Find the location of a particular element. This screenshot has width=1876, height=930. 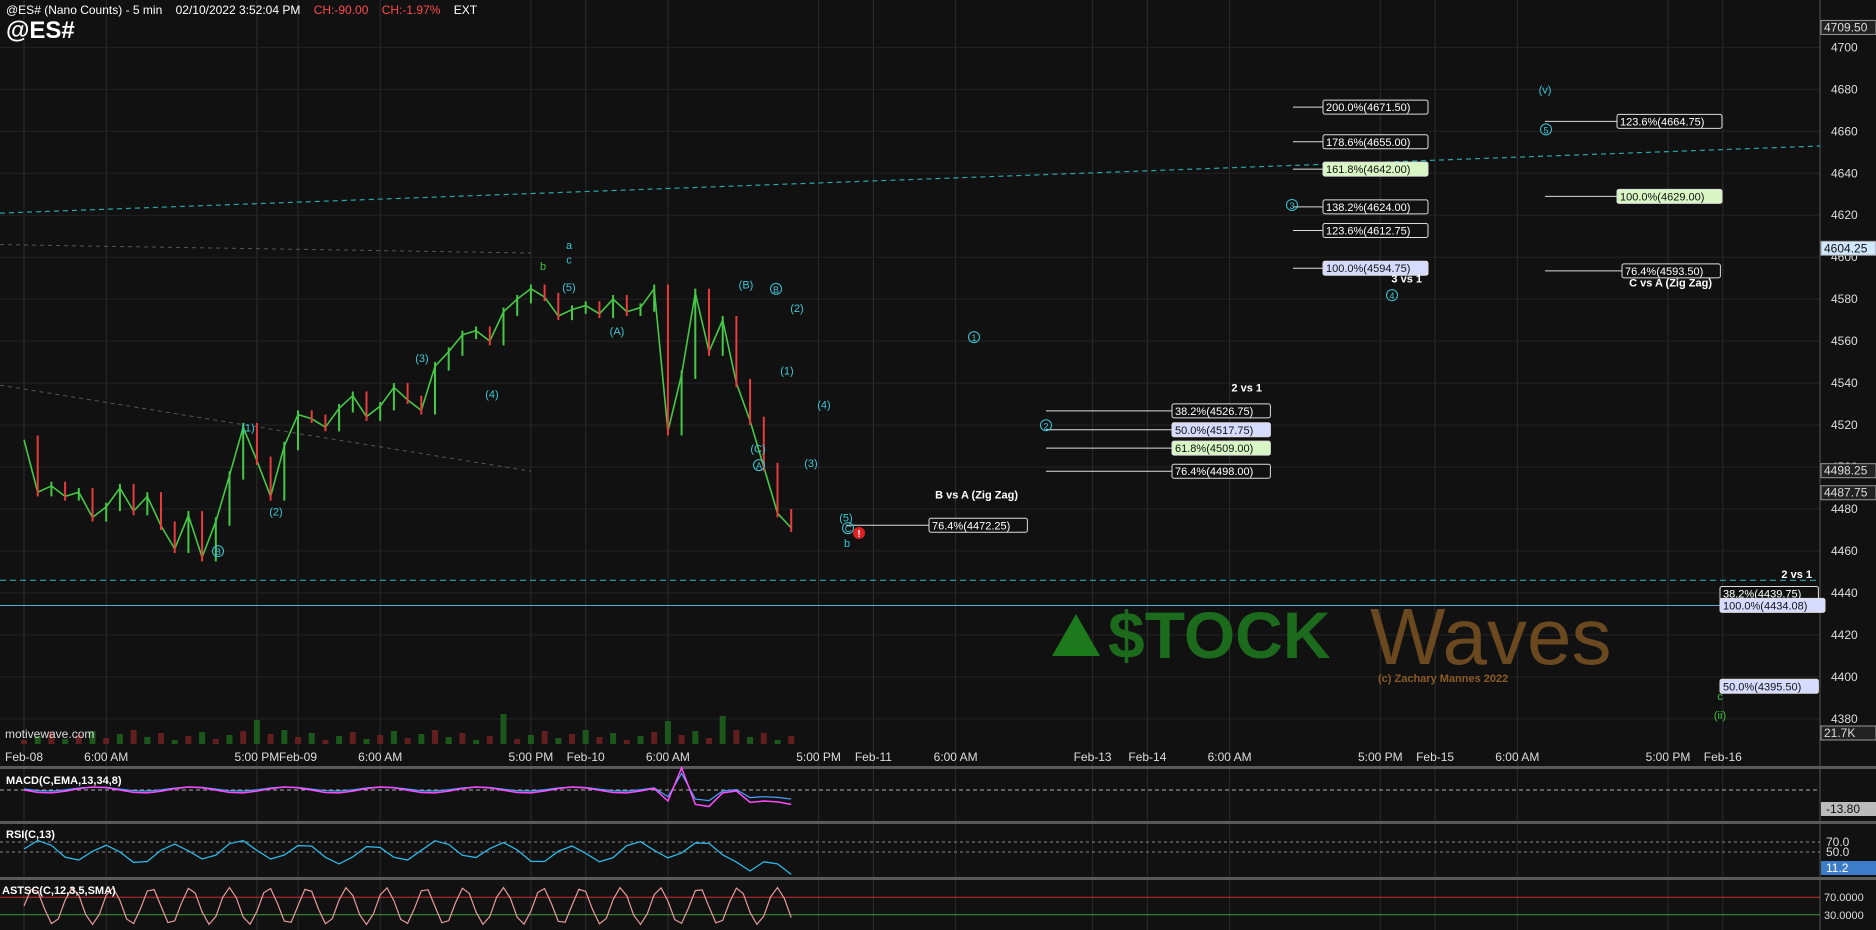

wave-label: 2 is located at coordinates (1045, 426).